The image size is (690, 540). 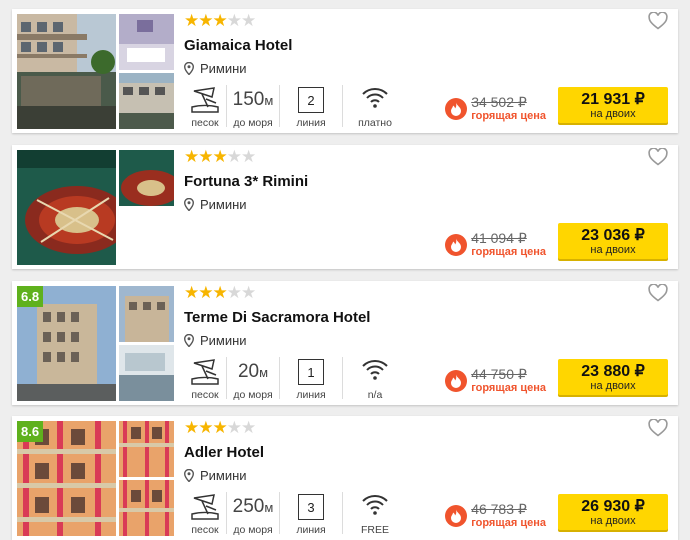 What do you see at coordinates (499, 102) in the screenshot?
I see `old-price: 34 502 ₽` at bounding box center [499, 102].